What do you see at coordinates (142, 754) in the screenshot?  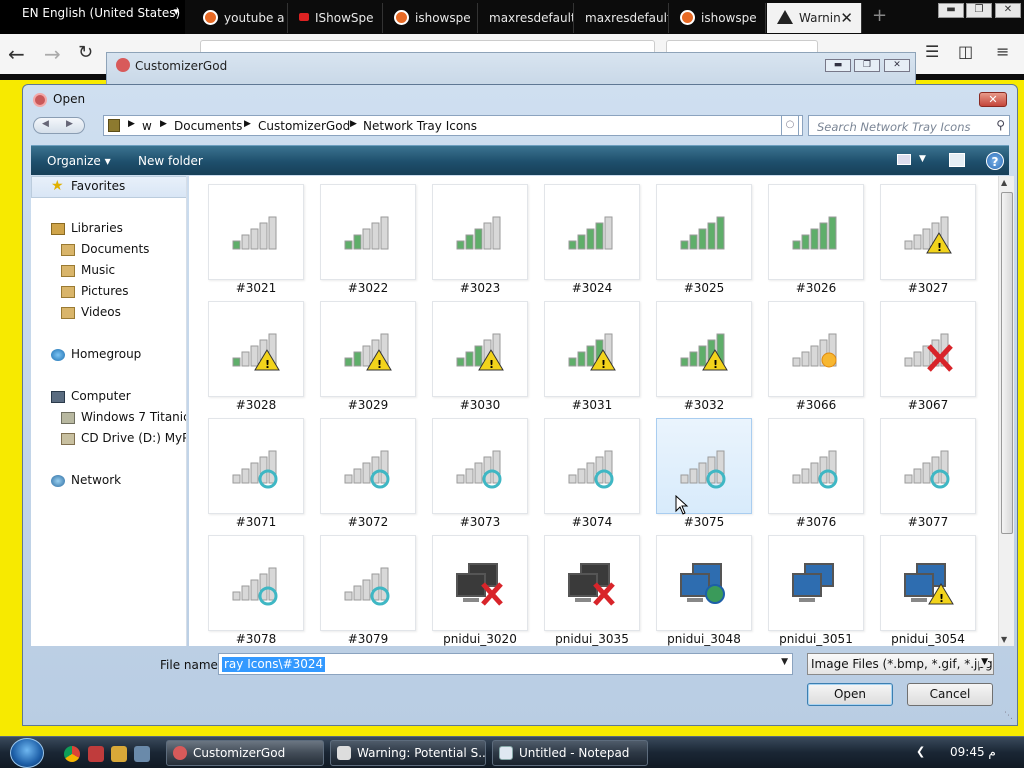 I see `pinned-app-icon` at bounding box center [142, 754].